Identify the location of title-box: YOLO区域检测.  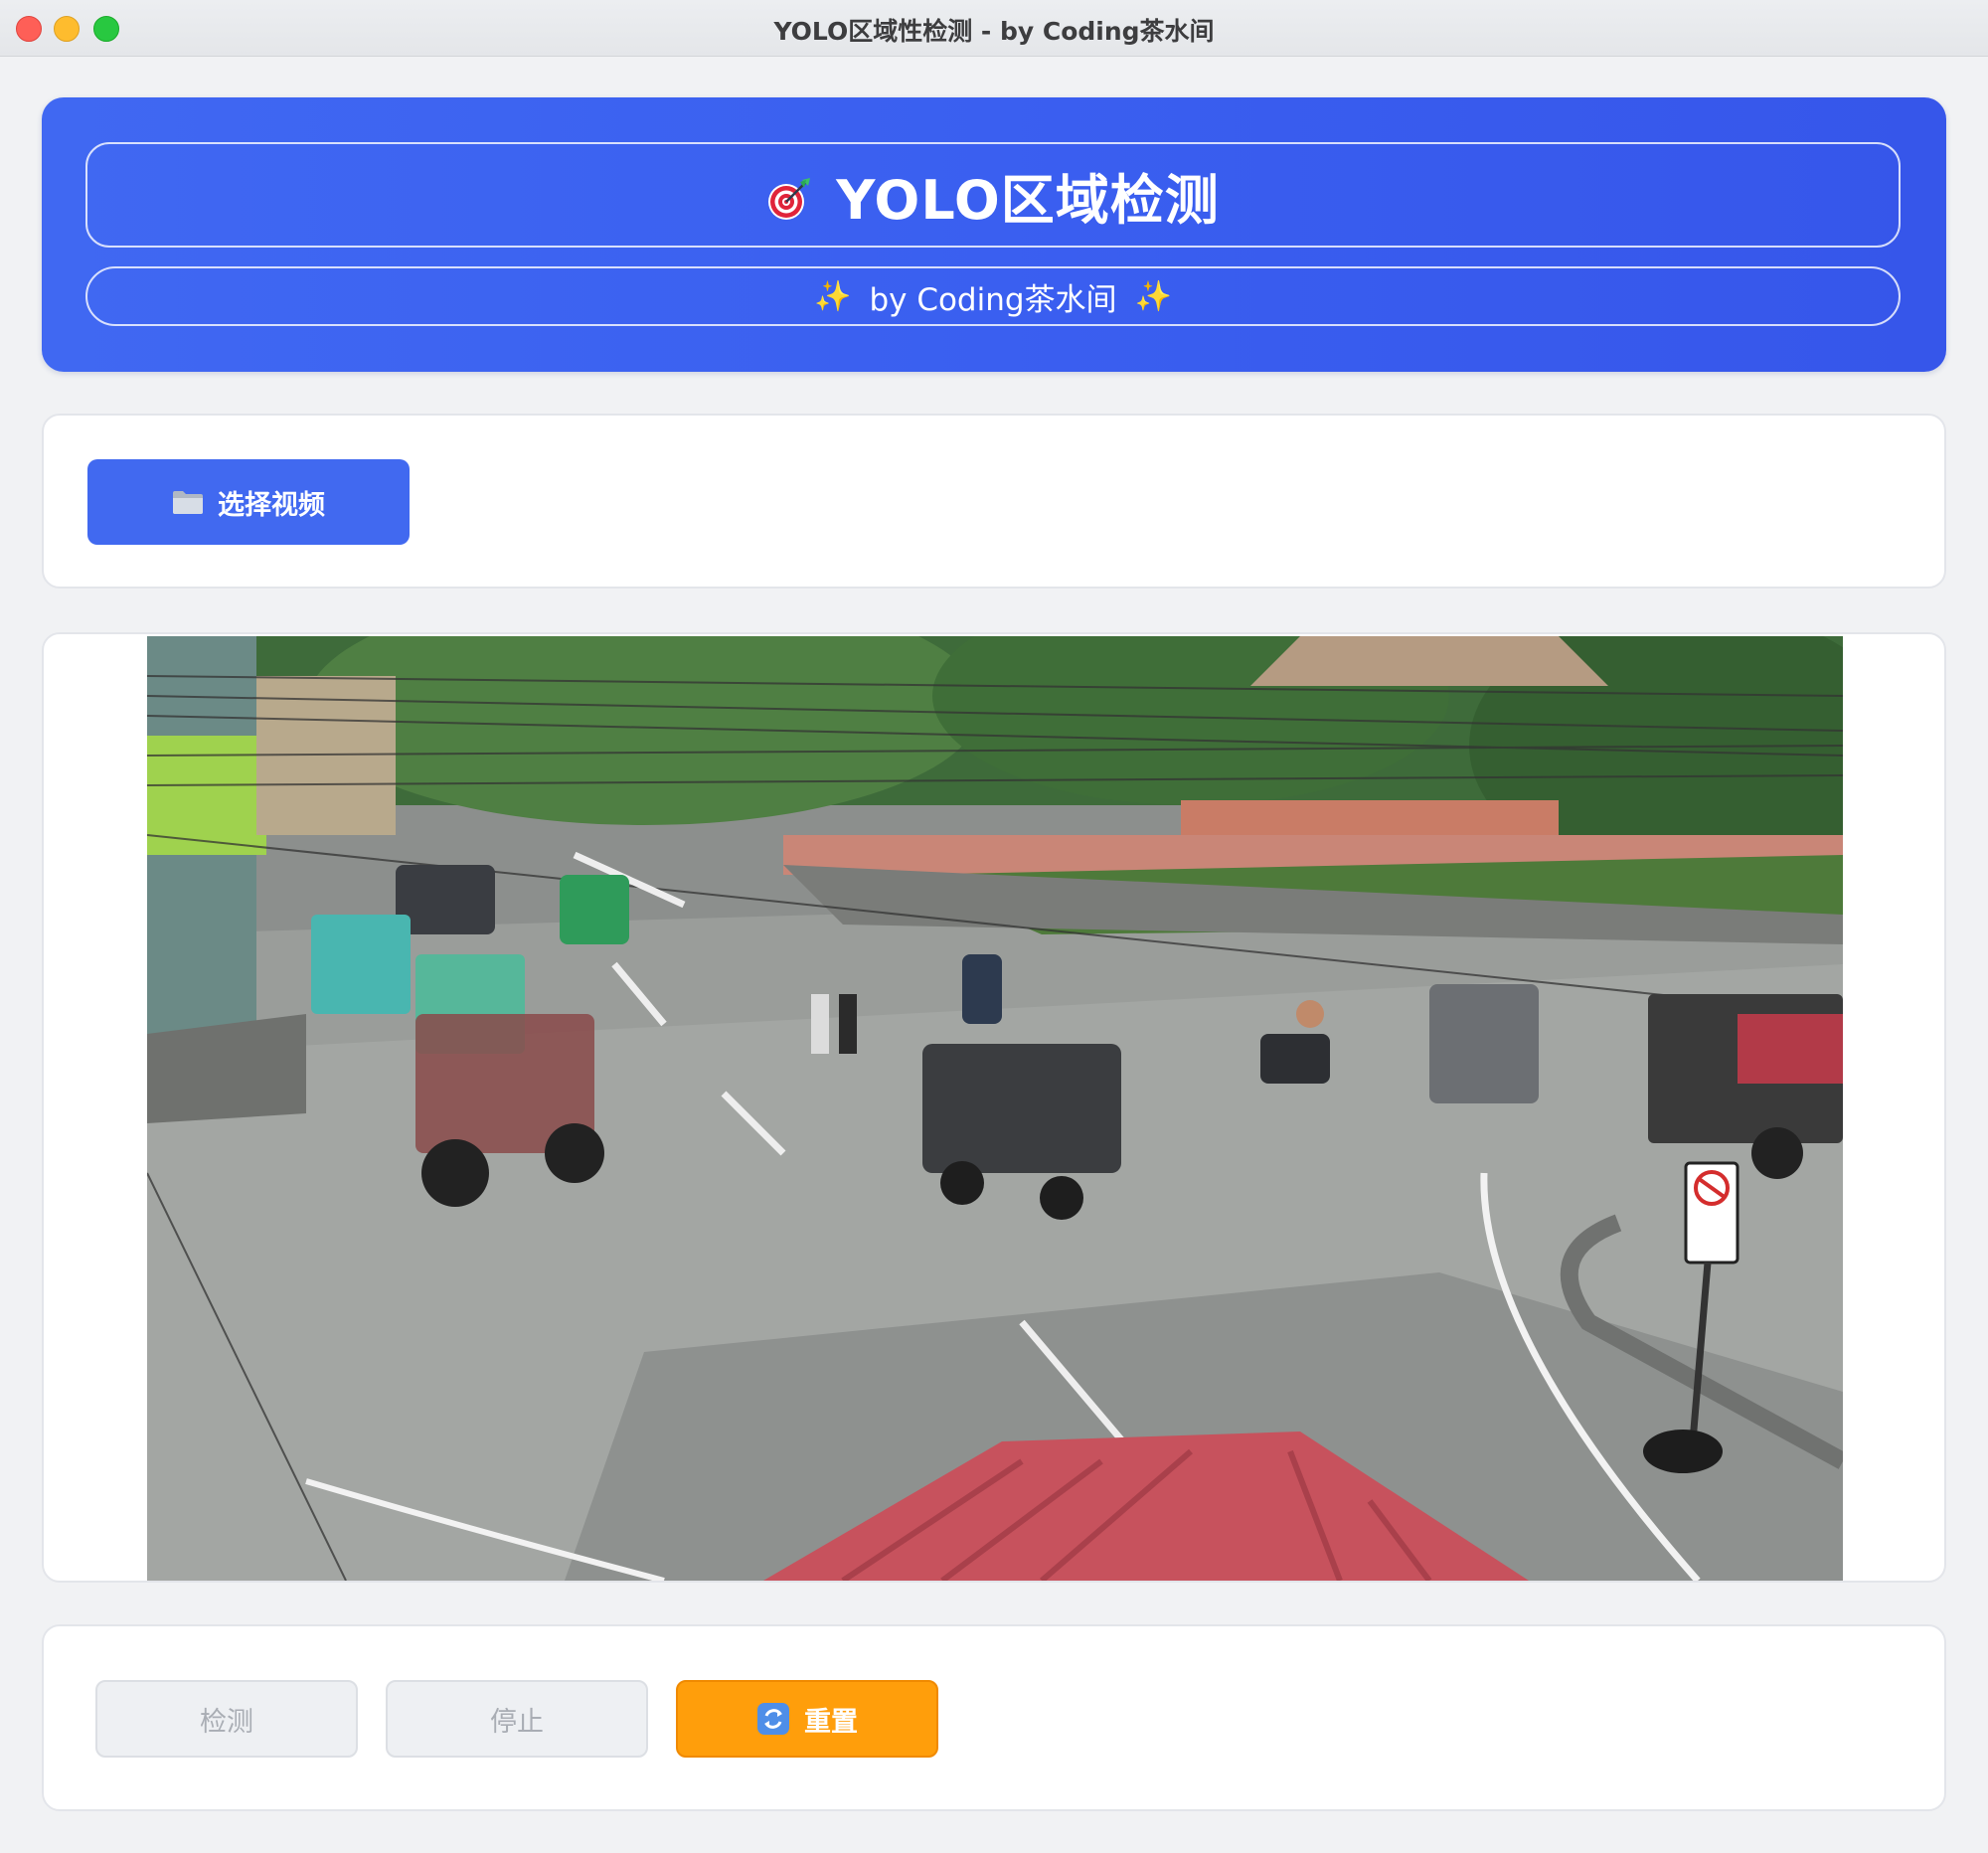
(993, 195).